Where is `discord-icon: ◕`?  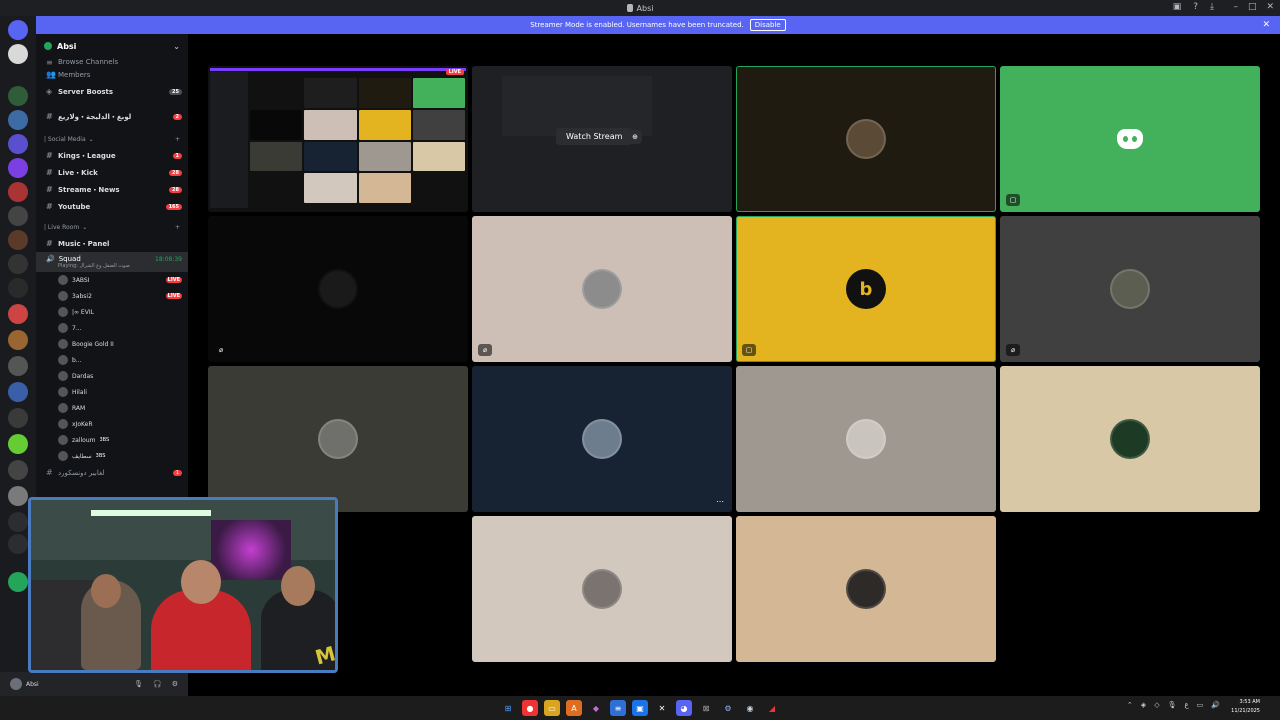
discord-icon: ◕ is located at coordinates (684, 708).